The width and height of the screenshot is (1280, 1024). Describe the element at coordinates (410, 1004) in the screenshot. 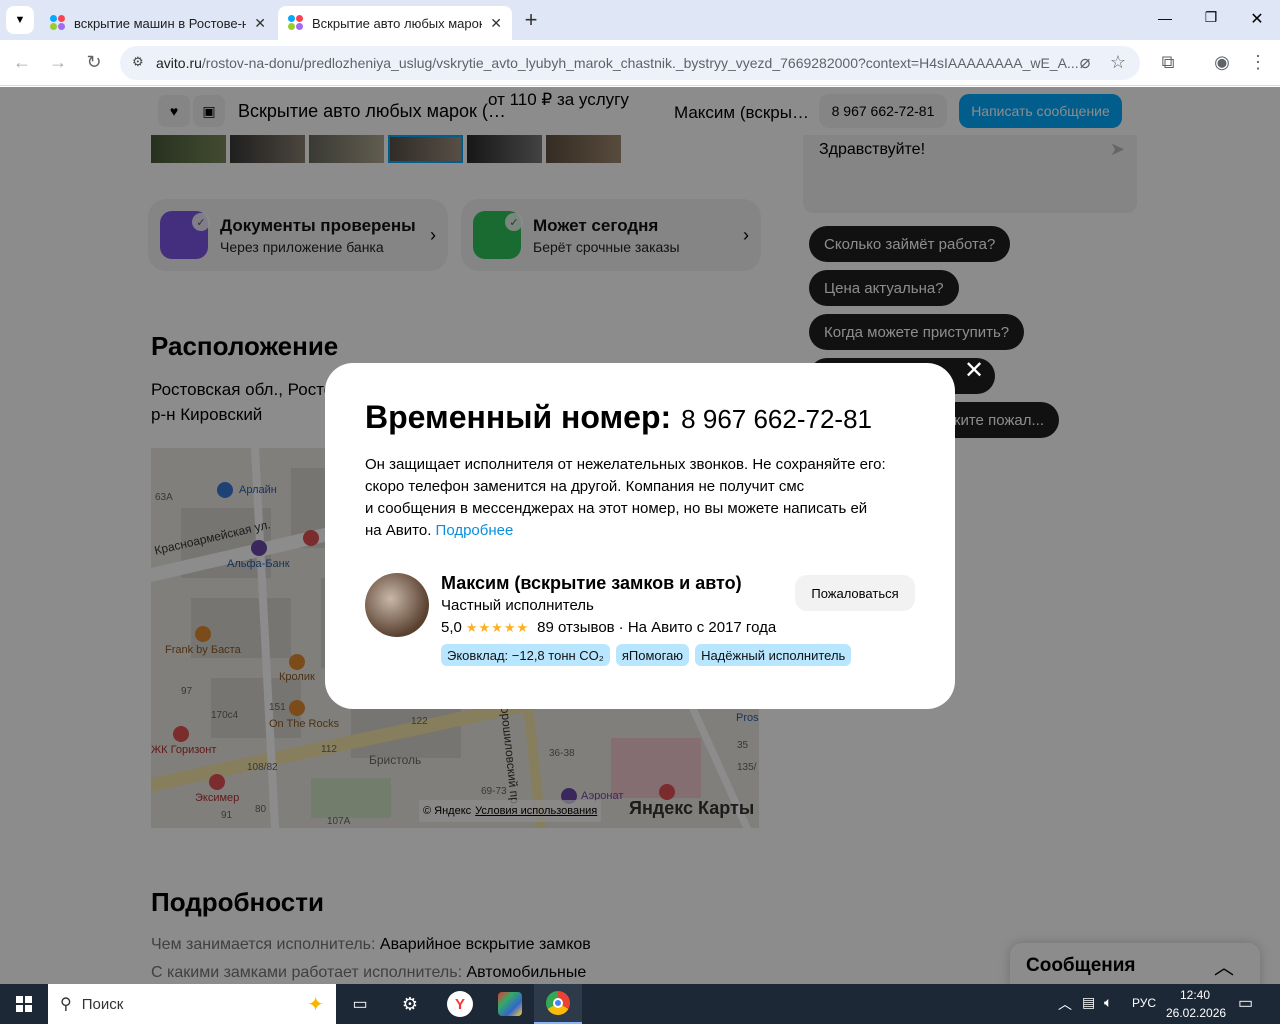

I see `settings-gear-icon: ⚙` at that location.